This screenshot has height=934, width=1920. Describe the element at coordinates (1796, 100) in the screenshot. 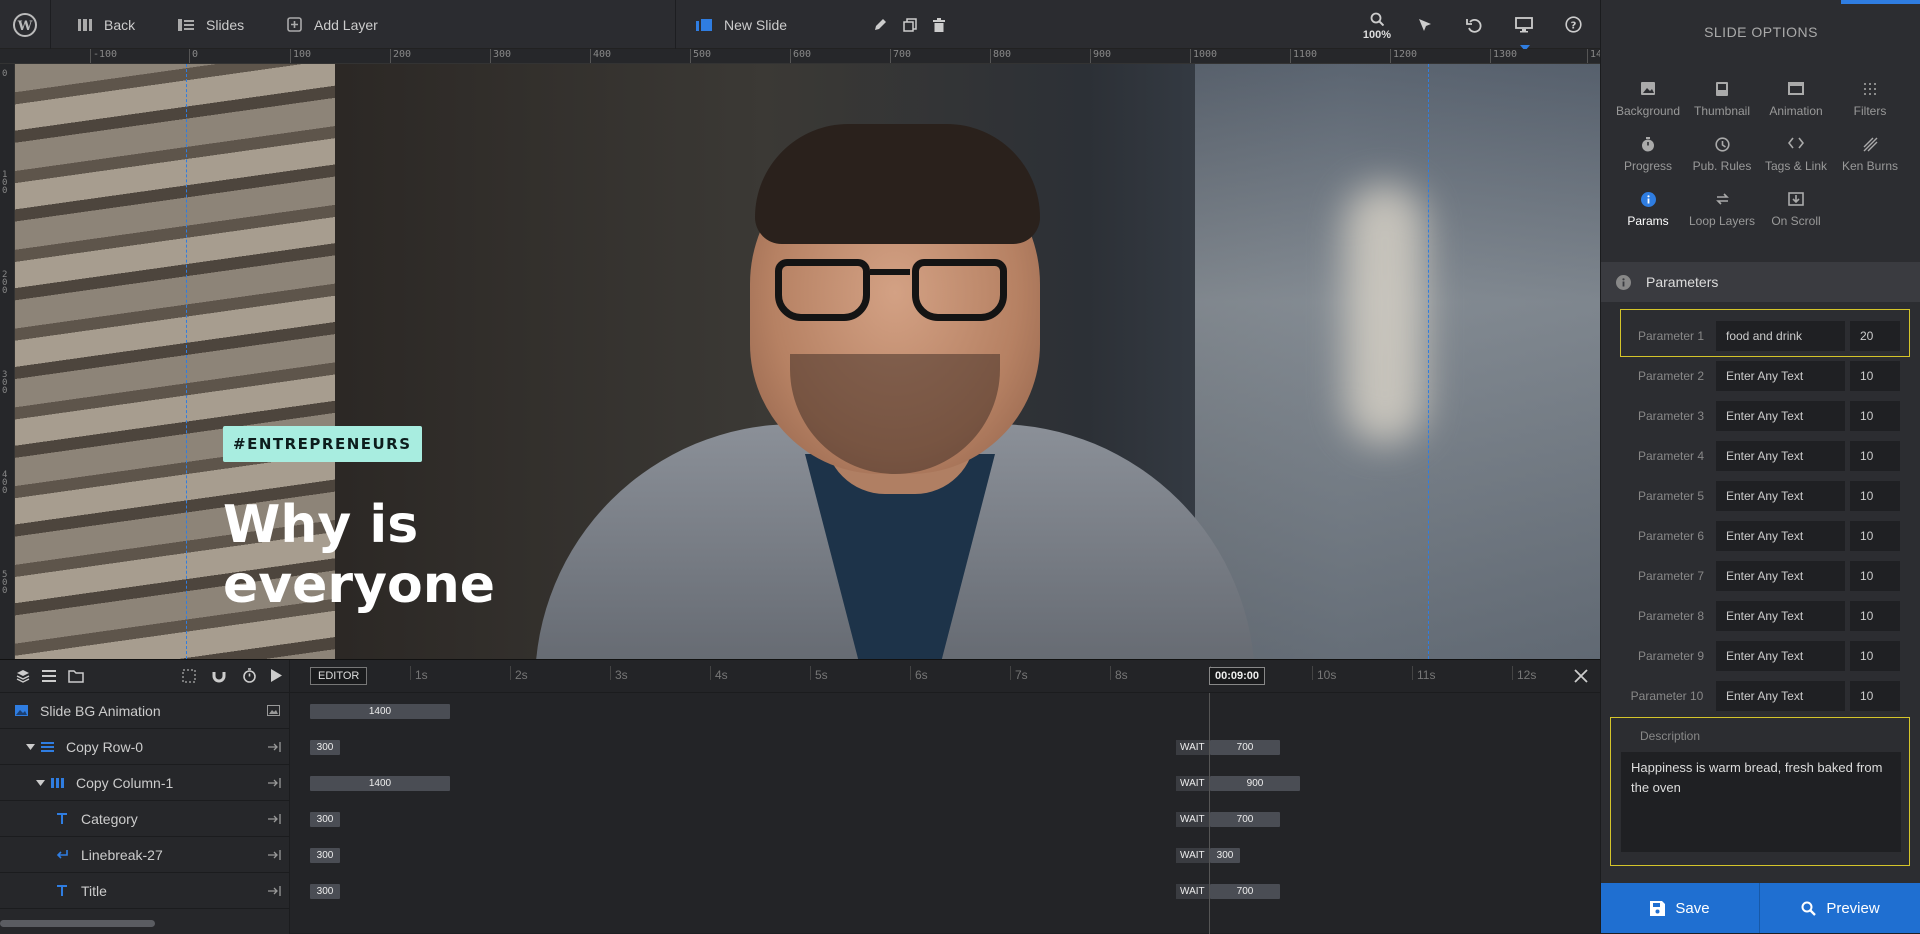

I see `option-animation: Animation` at that location.